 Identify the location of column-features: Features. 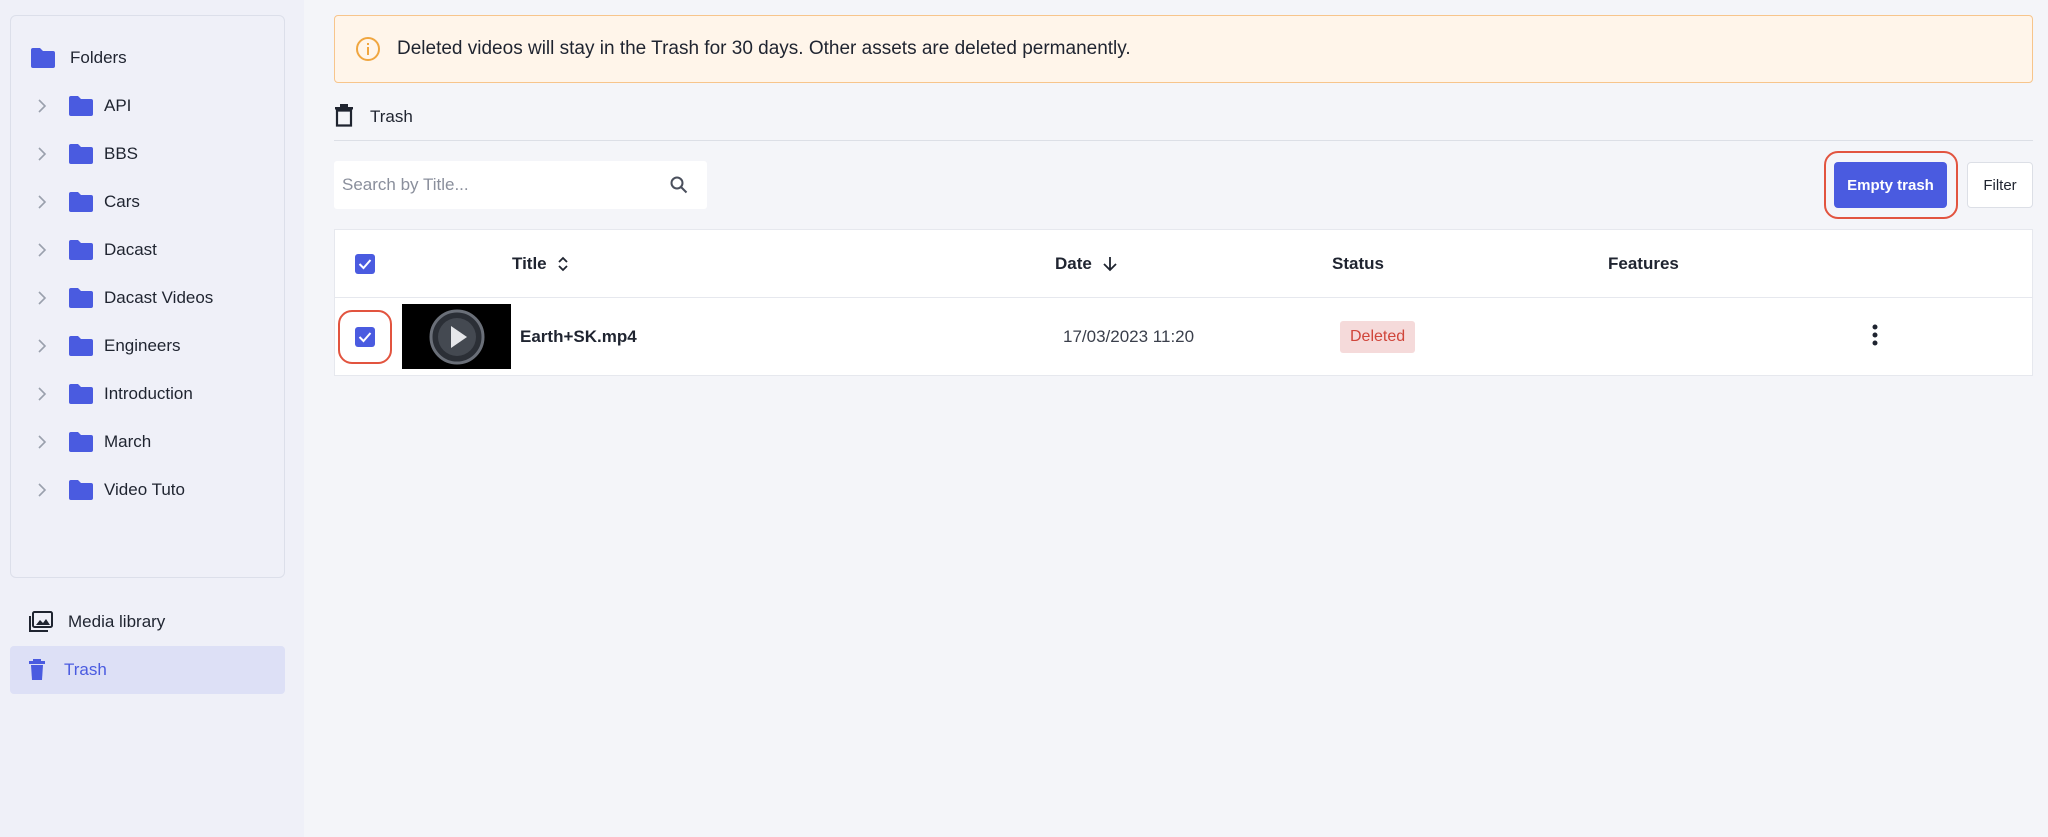
(1643, 264).